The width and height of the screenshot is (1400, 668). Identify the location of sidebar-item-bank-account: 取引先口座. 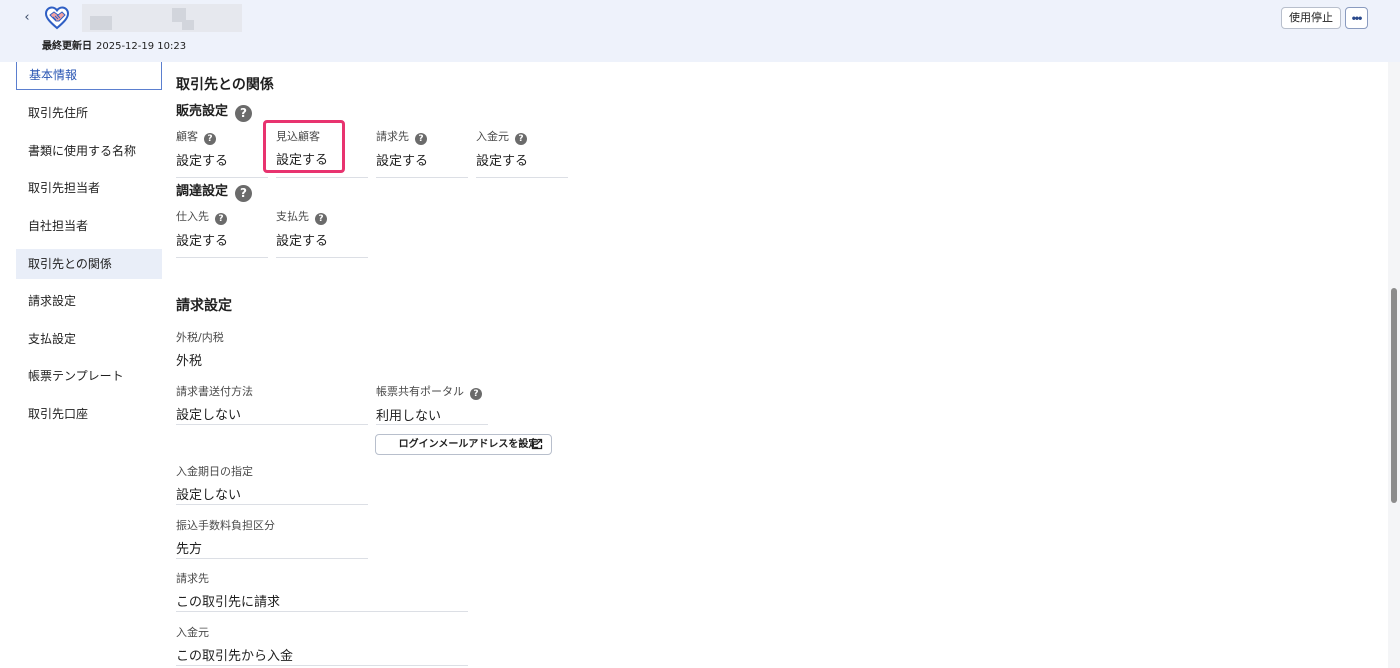
(89, 414).